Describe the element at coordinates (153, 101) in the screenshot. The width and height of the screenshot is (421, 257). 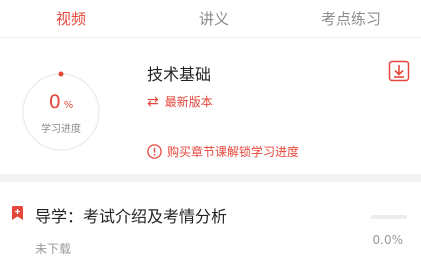
I see `swap-icon: ⇄` at that location.